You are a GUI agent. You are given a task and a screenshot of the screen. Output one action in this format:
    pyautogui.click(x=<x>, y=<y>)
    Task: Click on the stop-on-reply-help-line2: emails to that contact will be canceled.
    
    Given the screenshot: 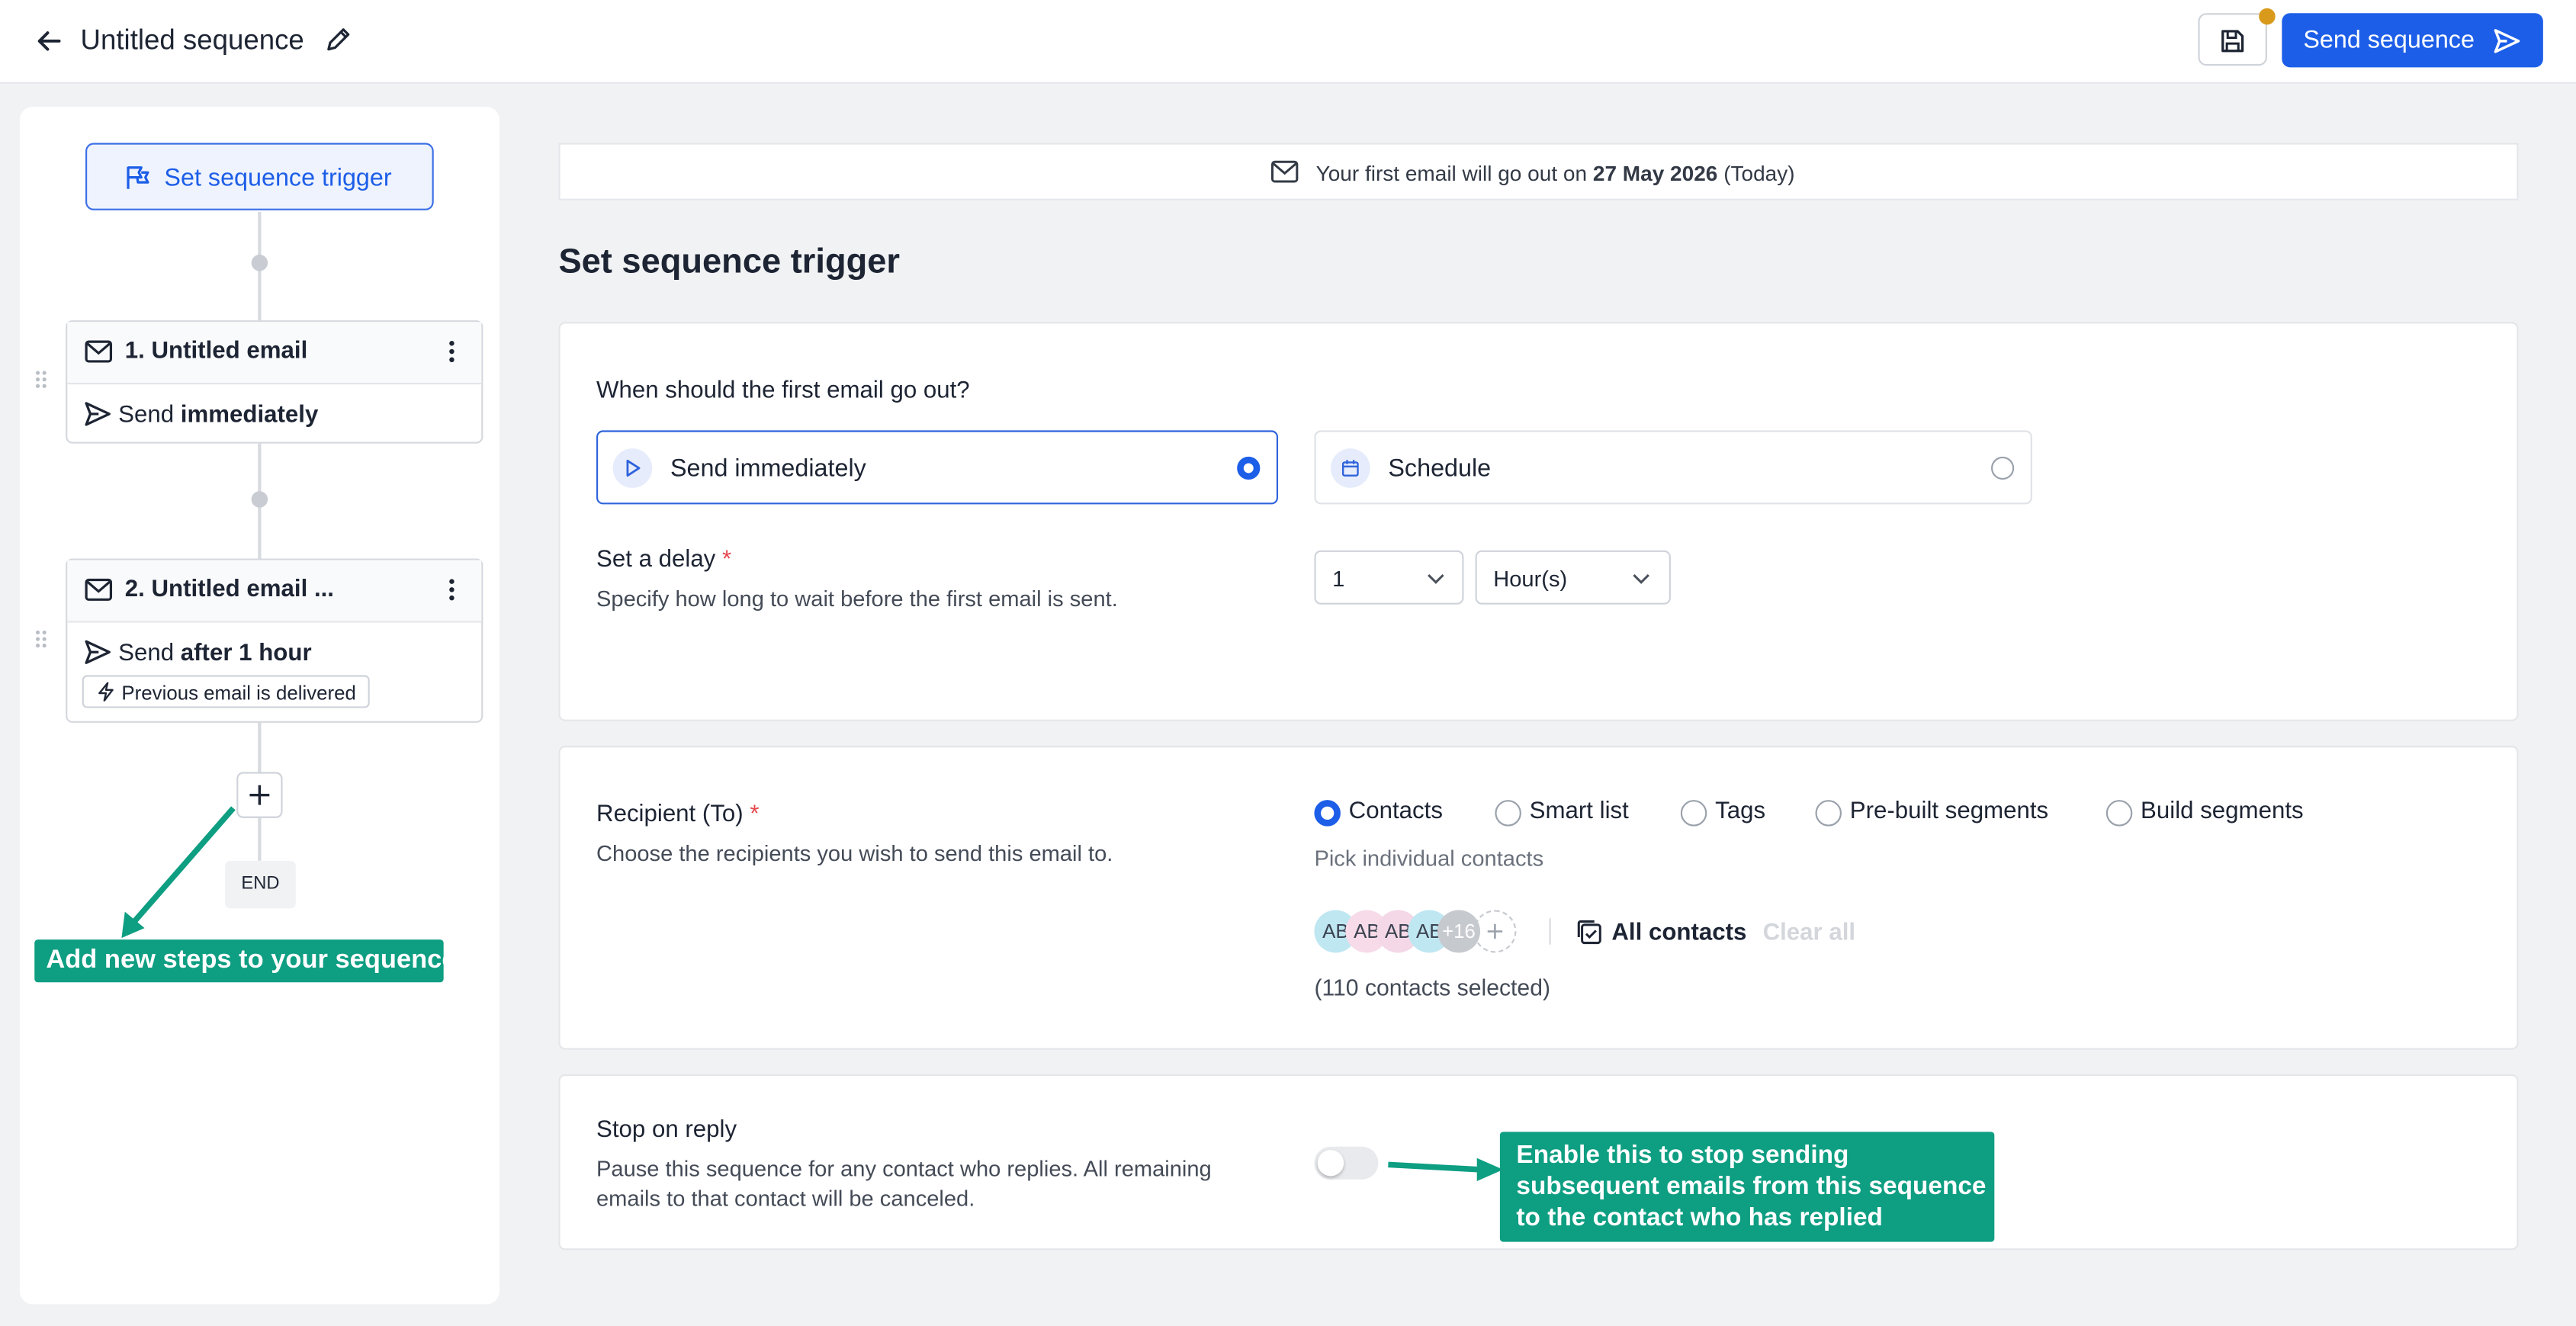 What is the action you would take?
    pyautogui.click(x=785, y=1198)
    